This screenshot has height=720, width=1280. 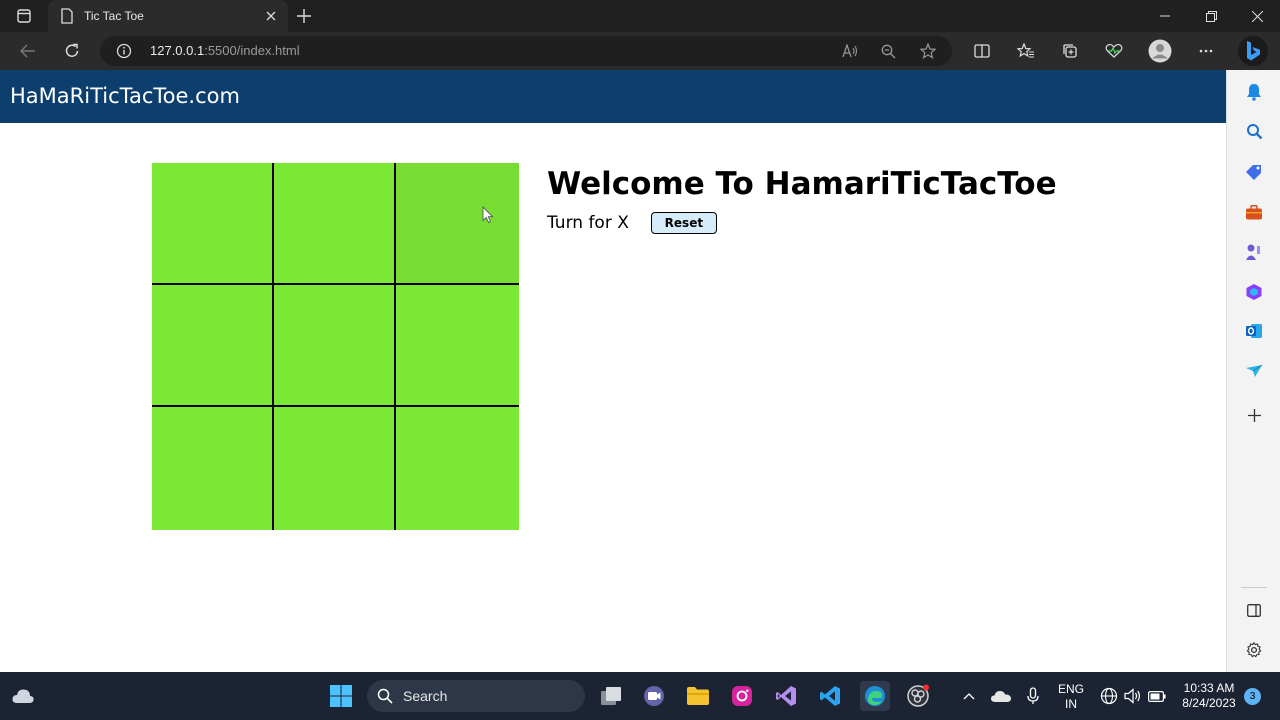 I want to click on collections-icon, so click(x=1070, y=51).